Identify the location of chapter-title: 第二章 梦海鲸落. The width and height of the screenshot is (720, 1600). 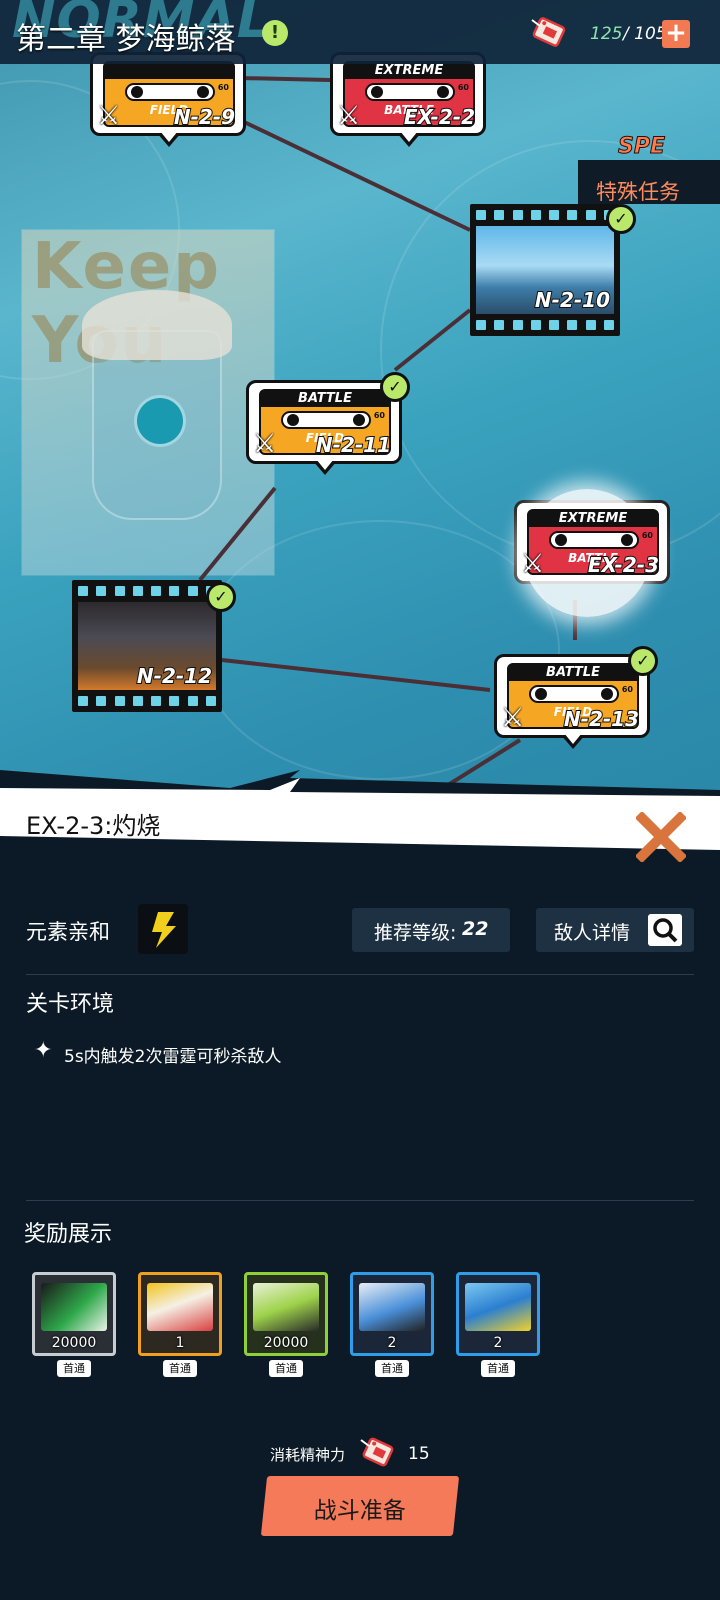
(126, 39).